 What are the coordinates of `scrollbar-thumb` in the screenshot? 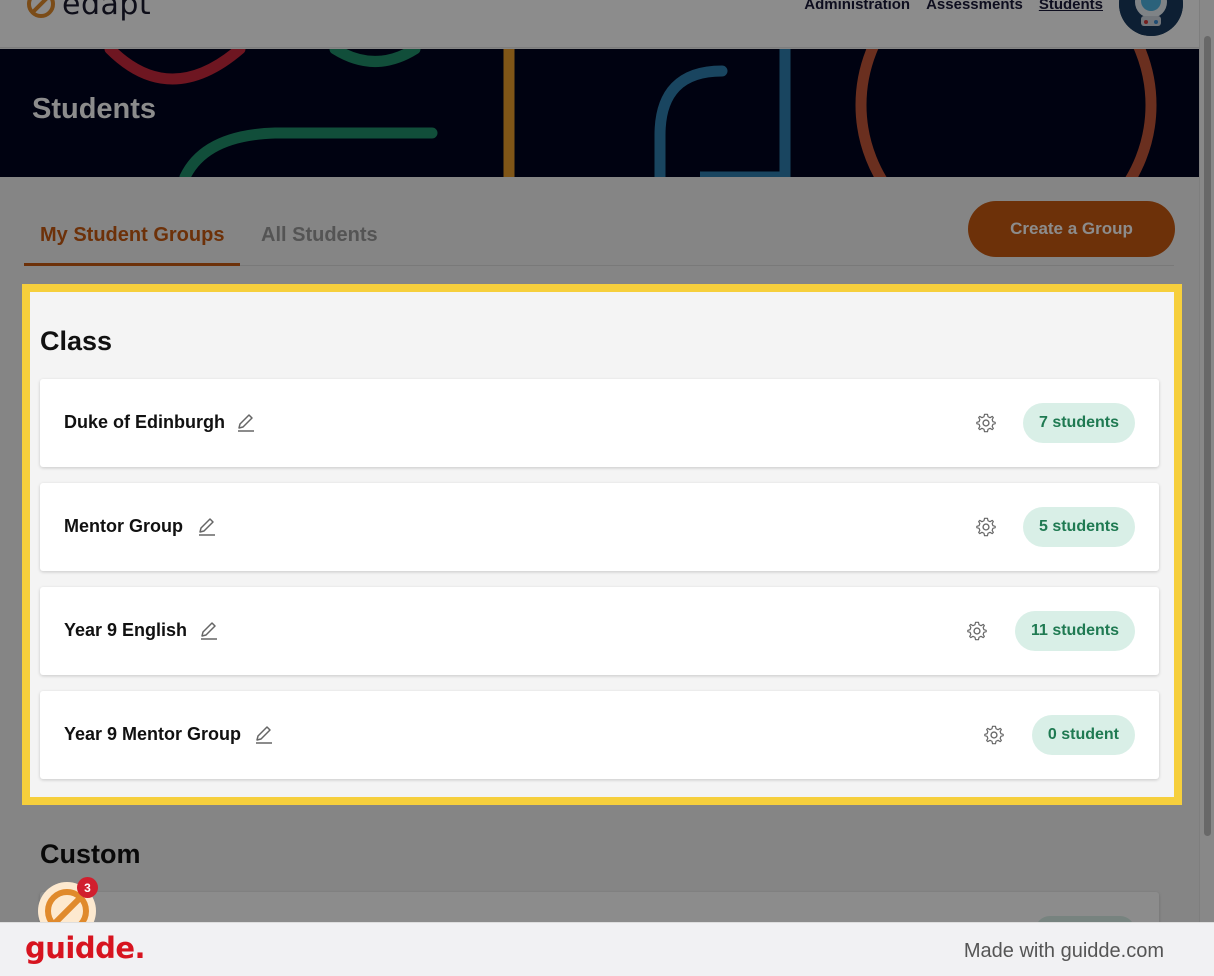 It's located at (1207, 436).